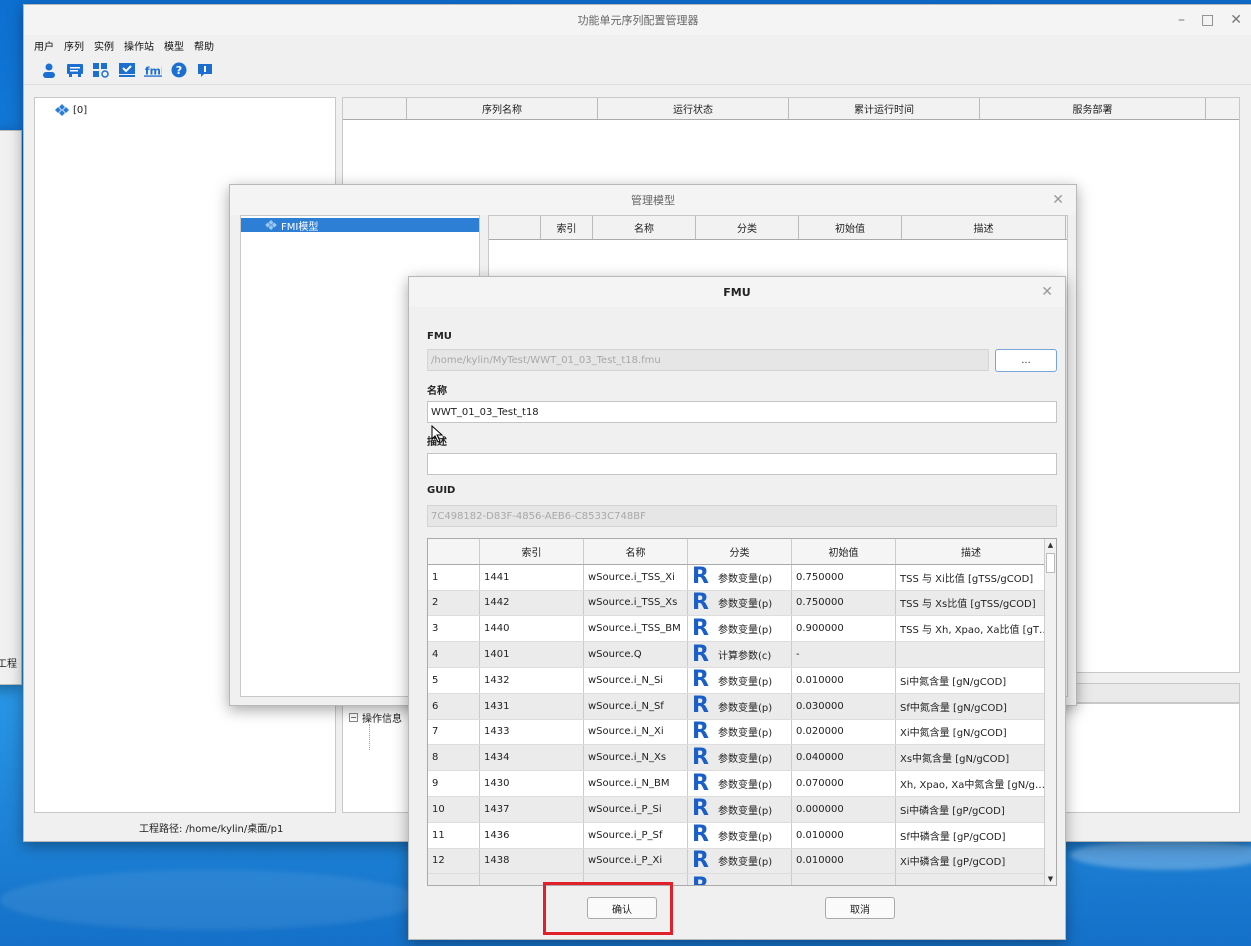  What do you see at coordinates (971, 758) in the screenshot?
I see `row-desc: Xs中氮含量 [gN/gCOD]` at bounding box center [971, 758].